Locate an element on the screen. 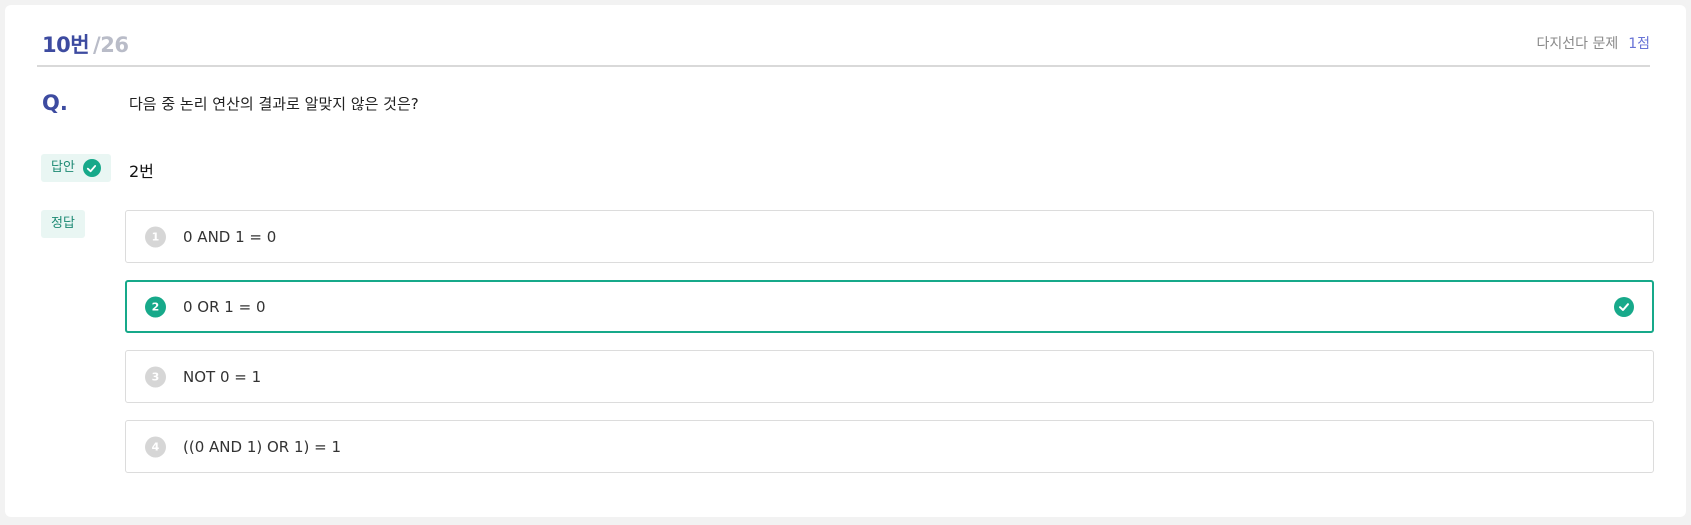 This screenshot has height=525, width=1691. option-4: 4 ((0 AND 1) OR 1) = 1 is located at coordinates (889, 446).